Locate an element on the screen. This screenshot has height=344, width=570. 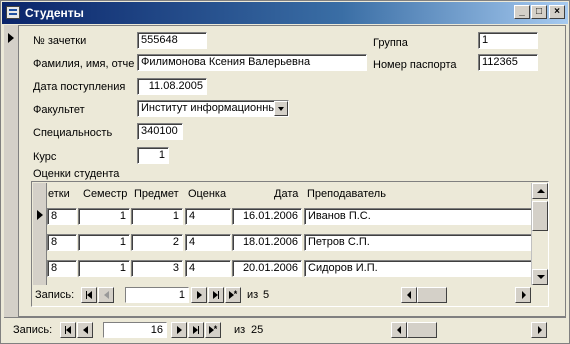
main-last-record-button is located at coordinates (196, 330).